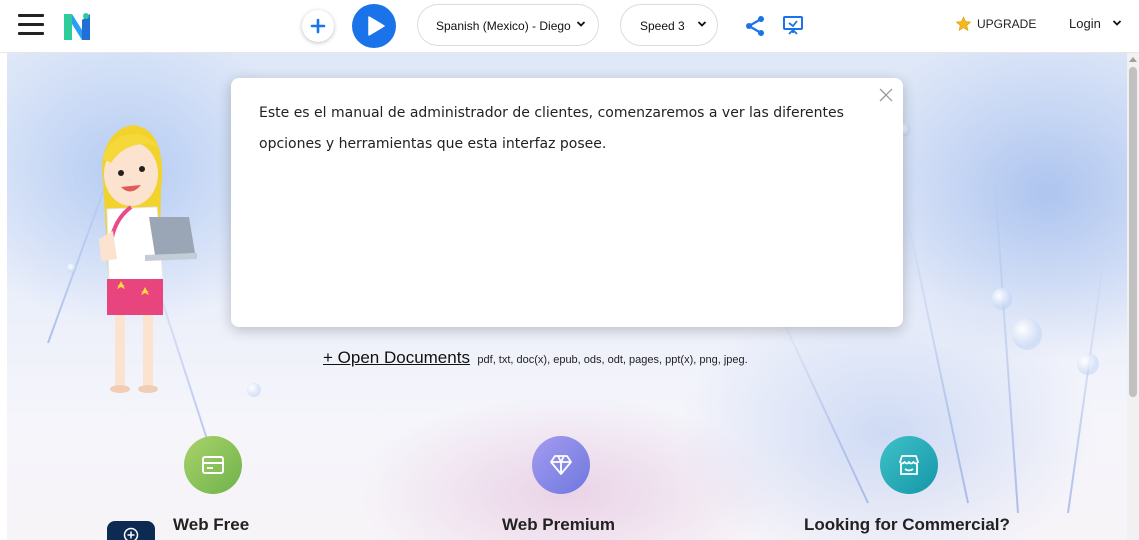  Describe the element at coordinates (755, 26) in the screenshot. I see `share-icon` at that location.